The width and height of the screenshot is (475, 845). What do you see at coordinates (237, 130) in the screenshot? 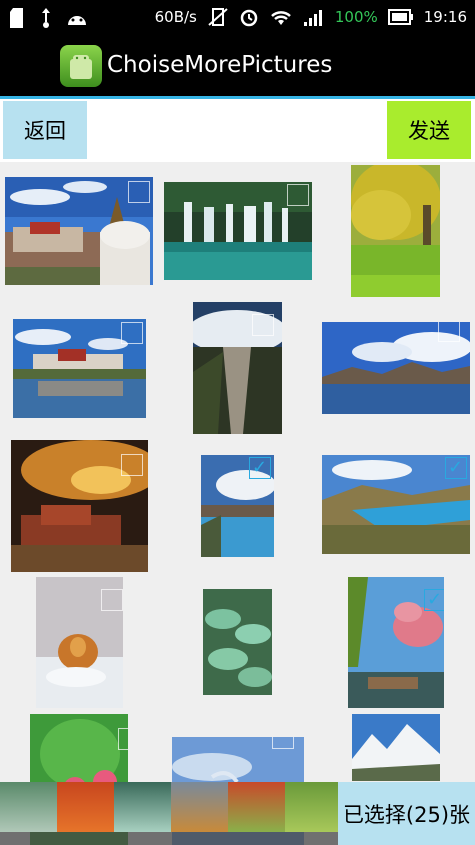
I see `action-bar: 返回 发送` at bounding box center [237, 130].